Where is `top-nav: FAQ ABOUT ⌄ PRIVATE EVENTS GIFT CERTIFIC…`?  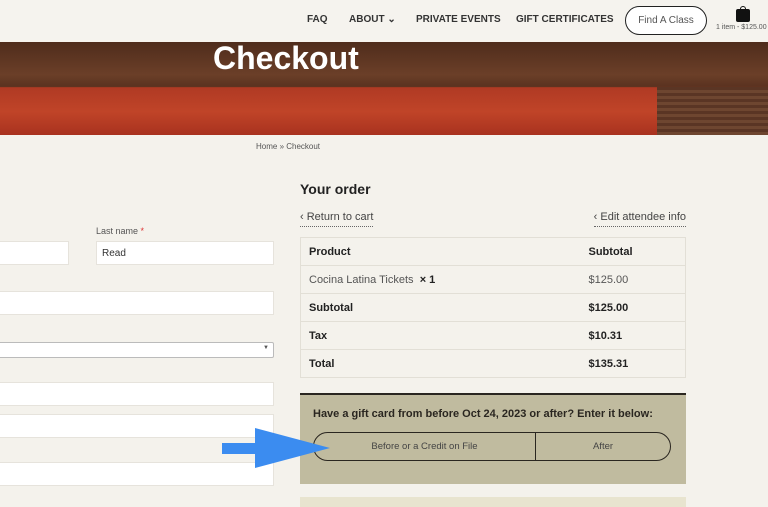 top-nav: FAQ ABOUT ⌄ PRIVATE EVENTS GIFT CERTIFIC… is located at coordinates (384, 21).